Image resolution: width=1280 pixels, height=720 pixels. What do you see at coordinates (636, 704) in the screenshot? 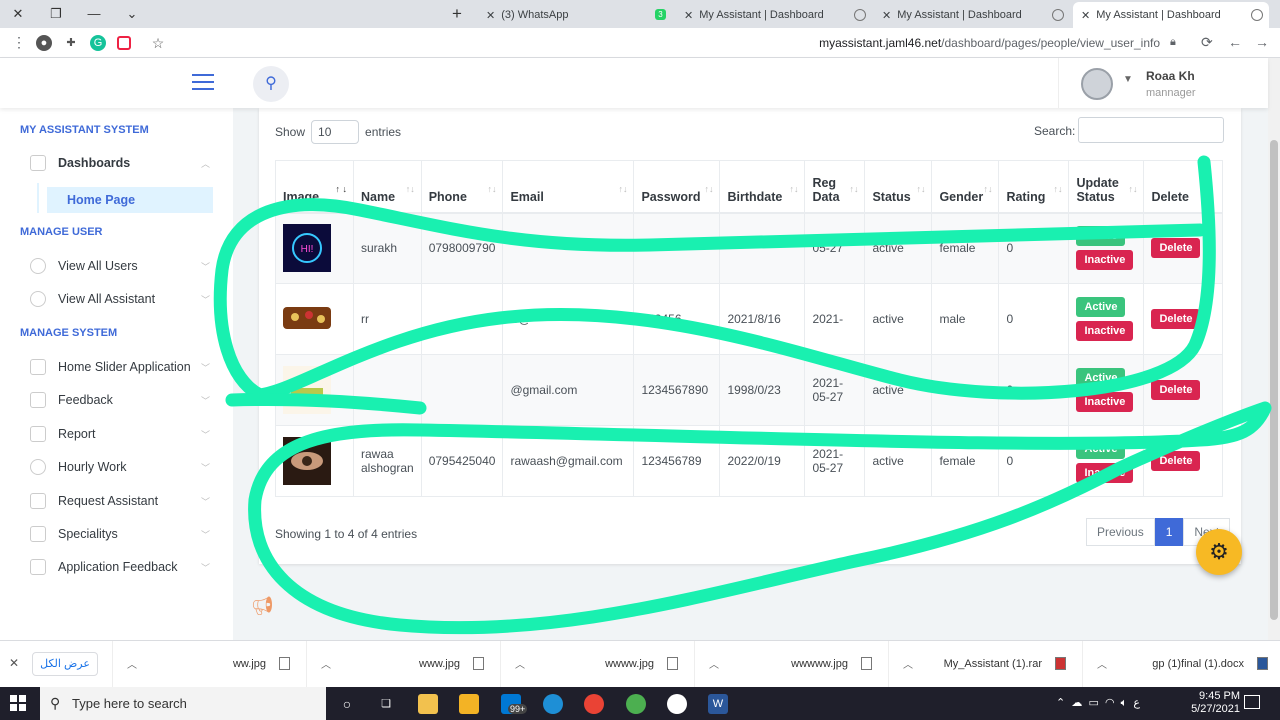
I see `utorrent-icon` at bounding box center [636, 704].